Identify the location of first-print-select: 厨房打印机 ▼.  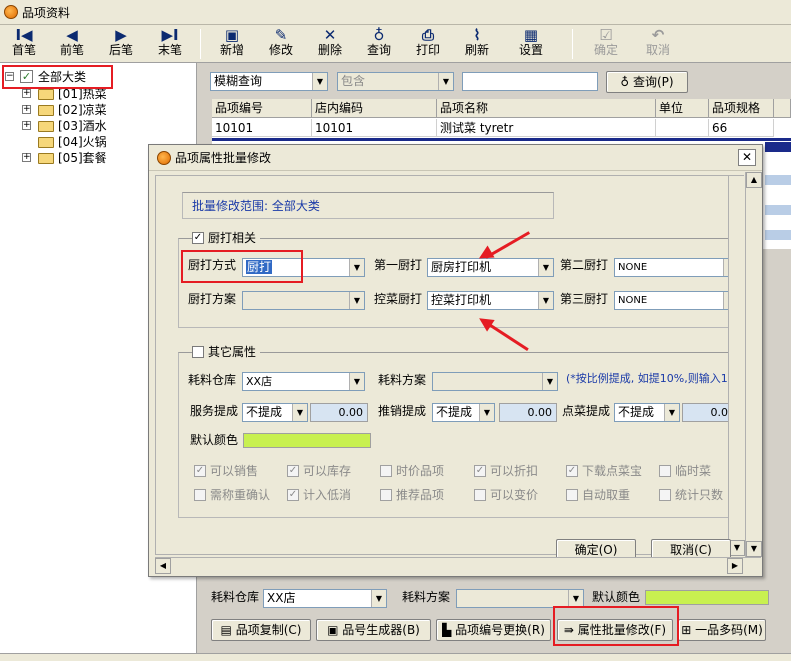
(490, 267).